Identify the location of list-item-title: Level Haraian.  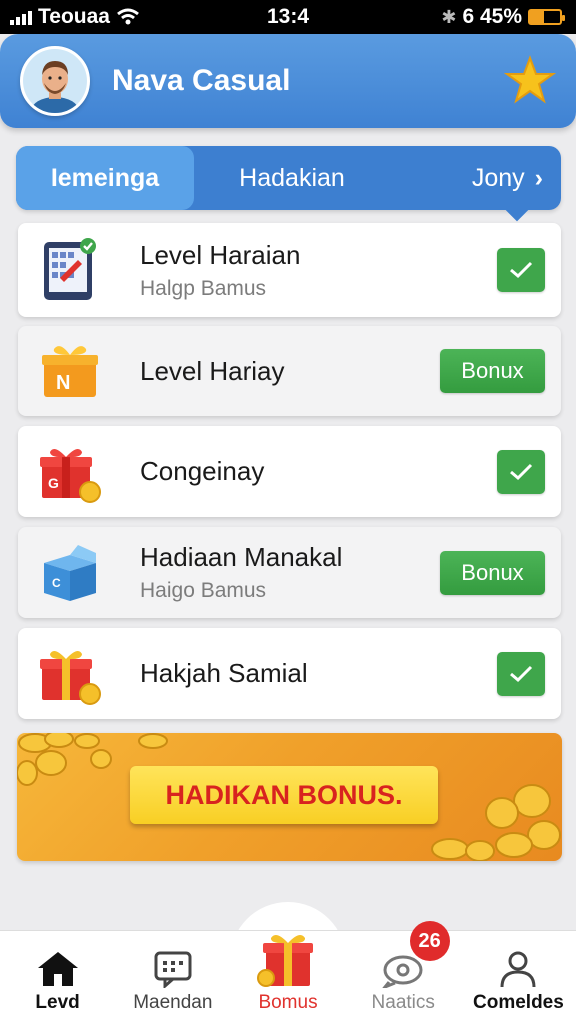
(220, 254).